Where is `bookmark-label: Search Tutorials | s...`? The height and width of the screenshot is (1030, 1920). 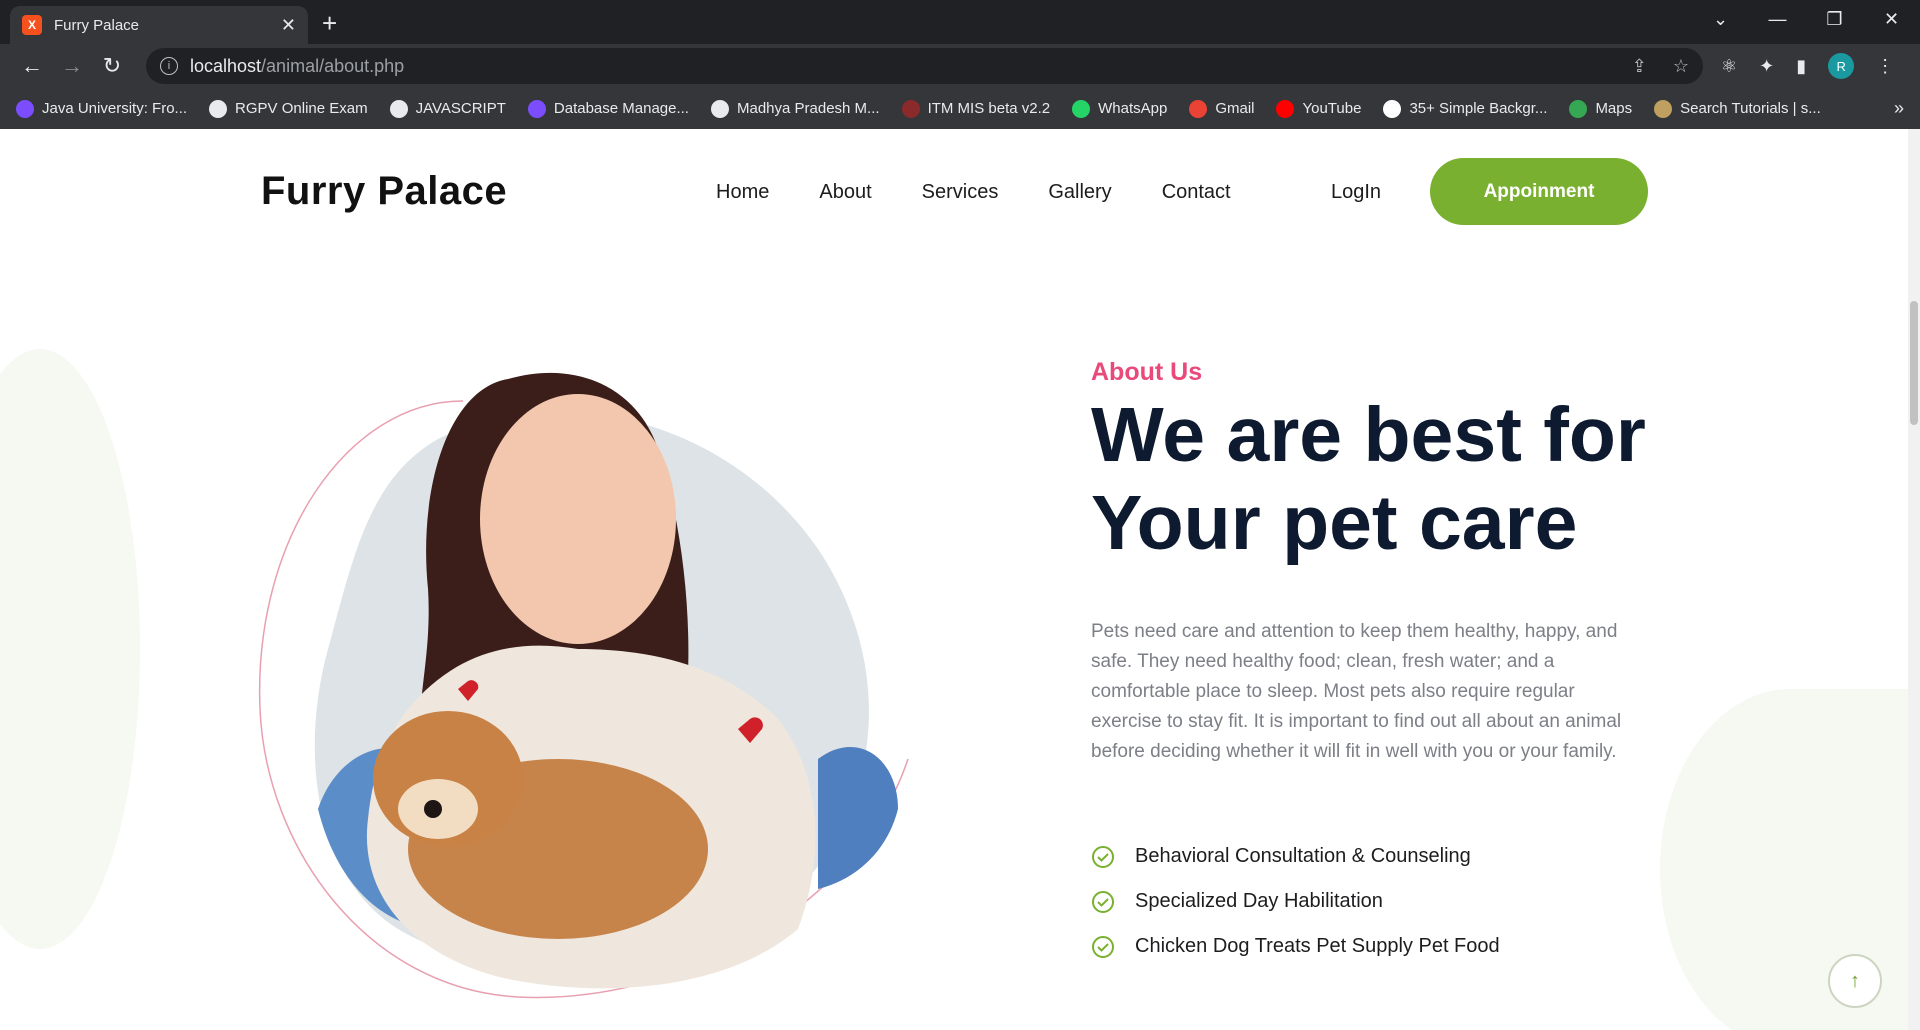
bookmark-label: Search Tutorials | s... is located at coordinates (1750, 108).